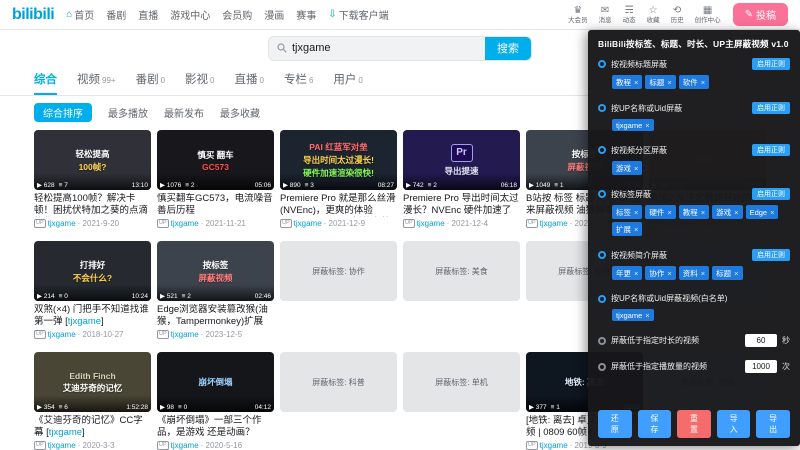 The height and width of the screenshot is (450, 800). I want to click on upload-button: ✎ 投稿, so click(760, 14).